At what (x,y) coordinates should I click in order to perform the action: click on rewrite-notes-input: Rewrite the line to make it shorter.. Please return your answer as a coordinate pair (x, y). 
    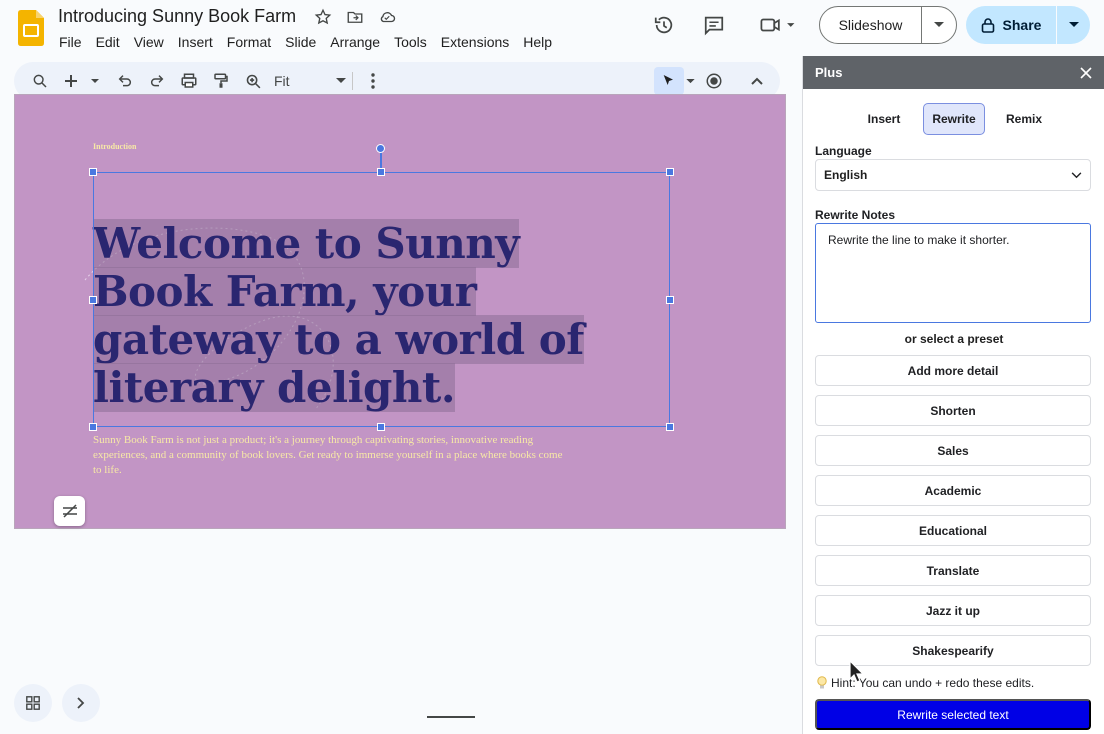
    Looking at the image, I should click on (953, 273).